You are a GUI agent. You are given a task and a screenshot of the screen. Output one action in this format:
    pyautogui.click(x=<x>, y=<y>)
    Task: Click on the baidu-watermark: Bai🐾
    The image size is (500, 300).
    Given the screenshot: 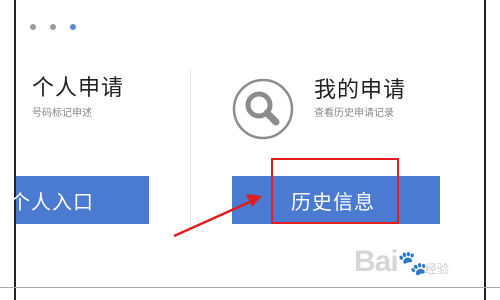 What is the action you would take?
    pyautogui.click(x=391, y=262)
    